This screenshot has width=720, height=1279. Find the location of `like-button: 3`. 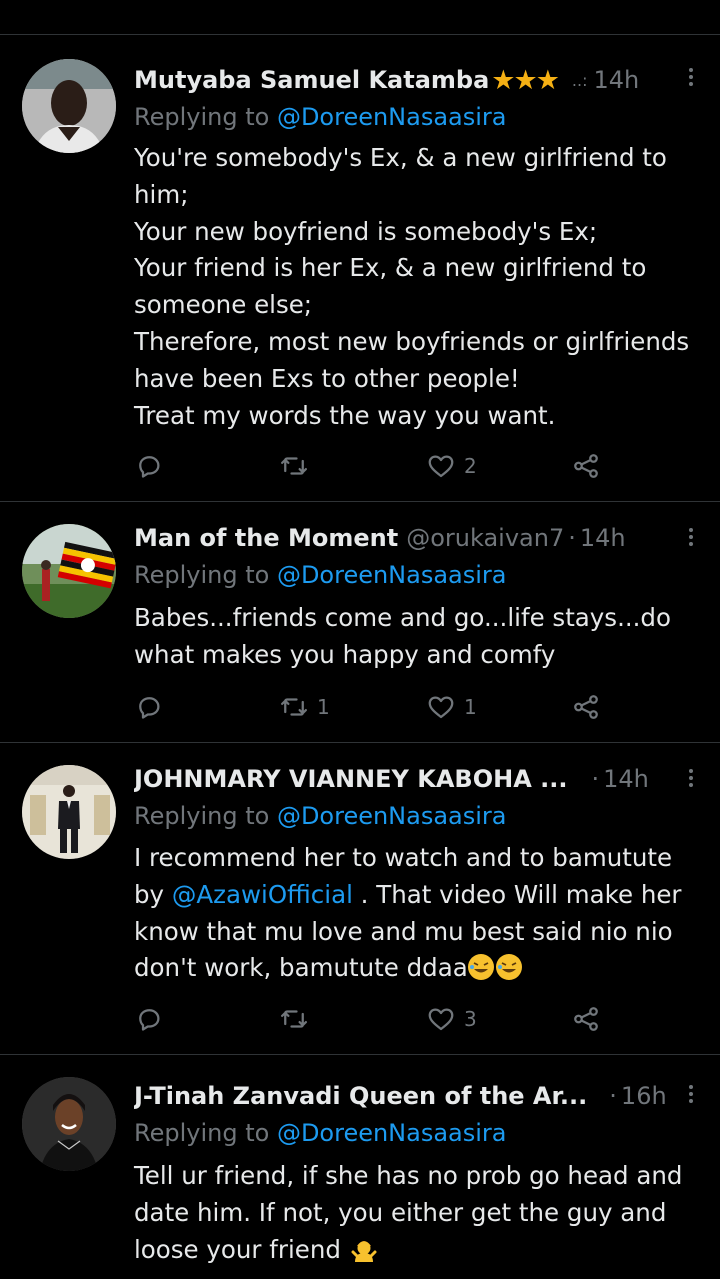

like-button: 3 is located at coordinates (451, 1019).